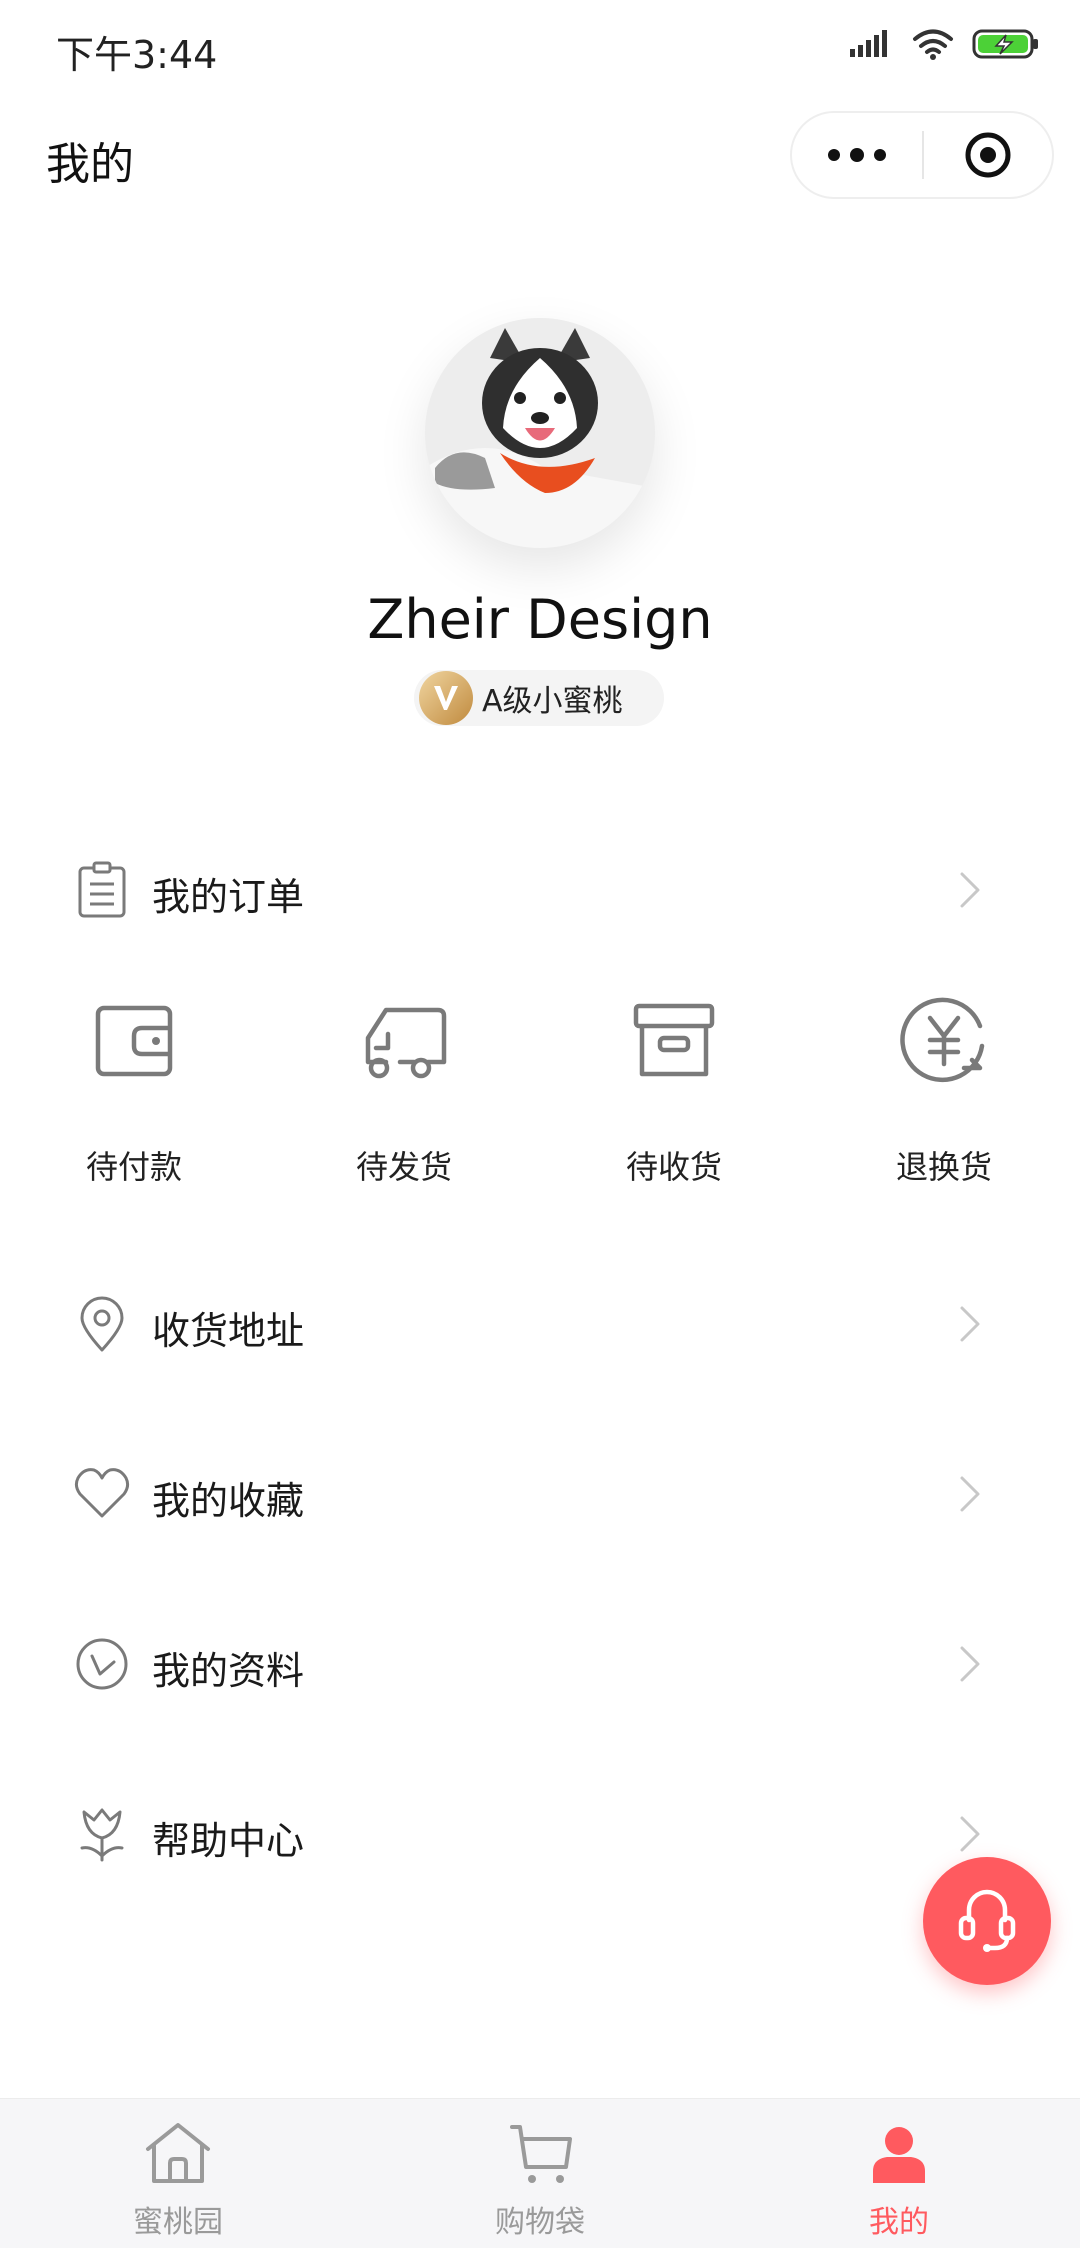 Image resolution: width=1080 pixels, height=2248 pixels. What do you see at coordinates (134, 1100) in the screenshot?
I see `pending-payment-button: 待付款` at bounding box center [134, 1100].